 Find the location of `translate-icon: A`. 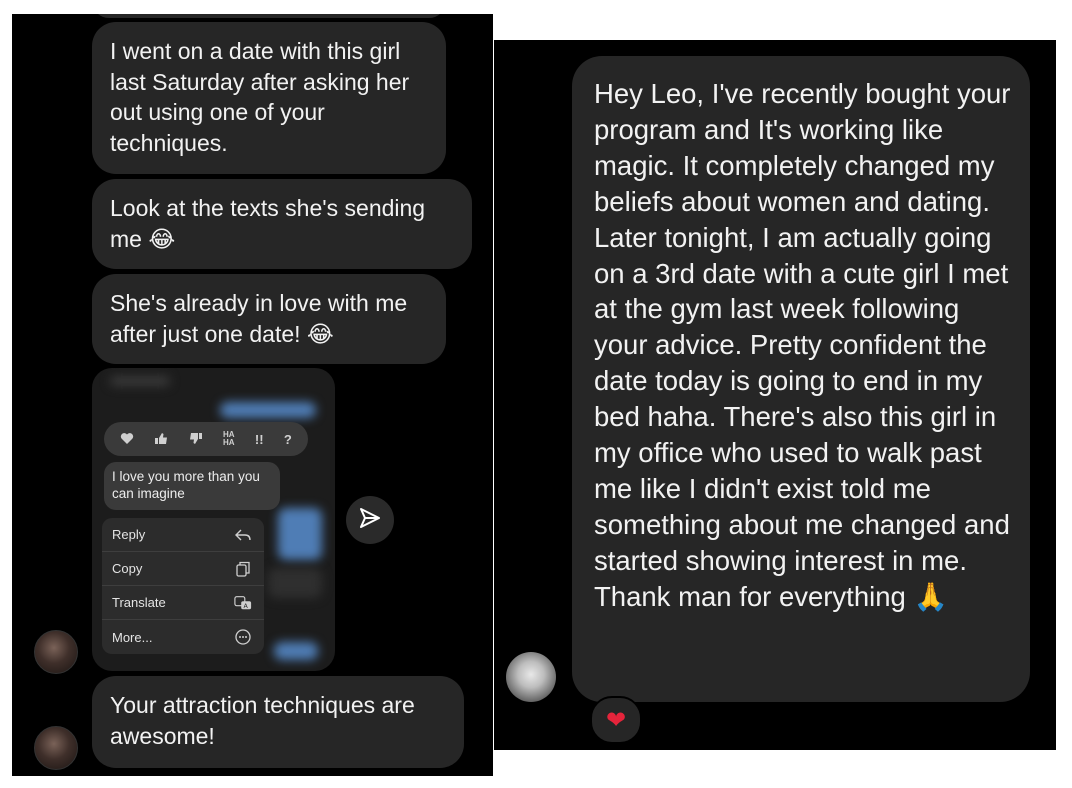

translate-icon: A is located at coordinates (243, 603).